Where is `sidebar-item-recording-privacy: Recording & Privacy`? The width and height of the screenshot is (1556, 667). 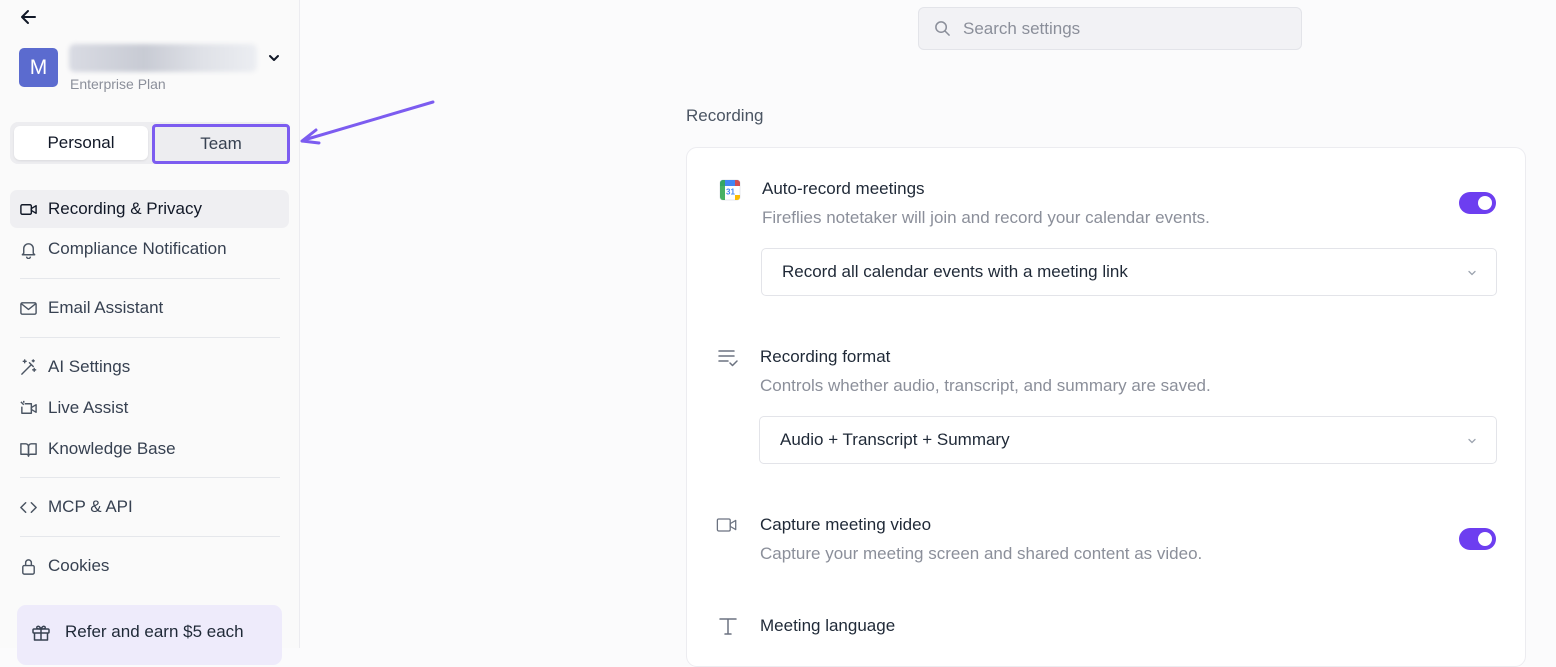 sidebar-item-recording-privacy: Recording & Privacy is located at coordinates (149, 209).